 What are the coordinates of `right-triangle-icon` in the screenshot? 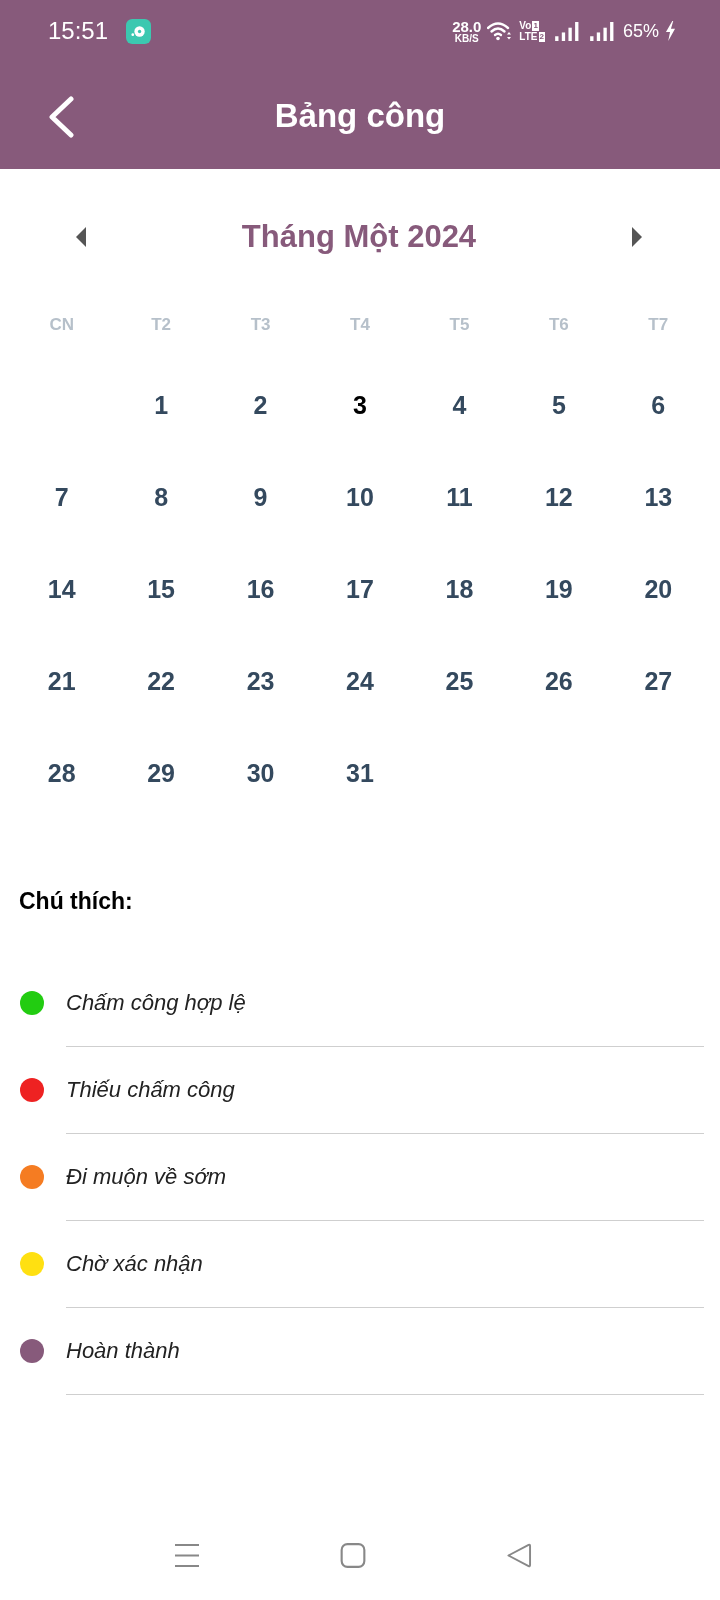 It's located at (637, 237).